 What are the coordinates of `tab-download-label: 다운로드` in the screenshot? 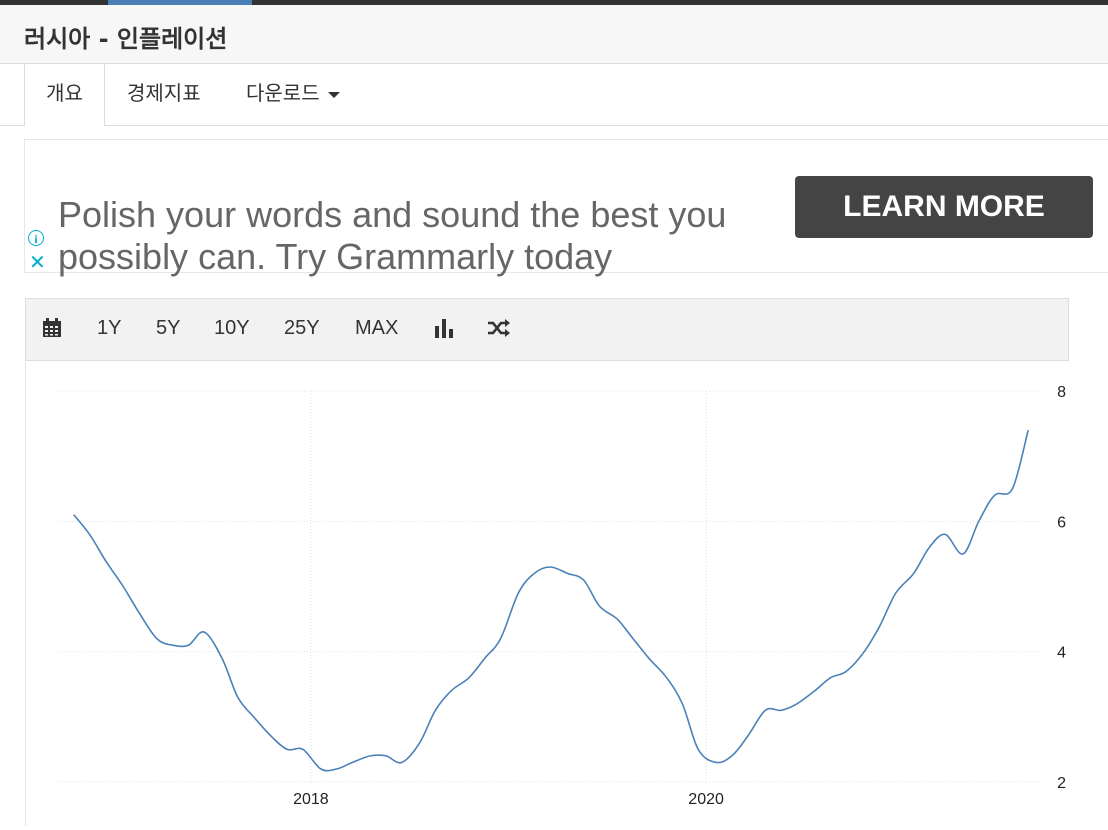 It's located at (283, 93).